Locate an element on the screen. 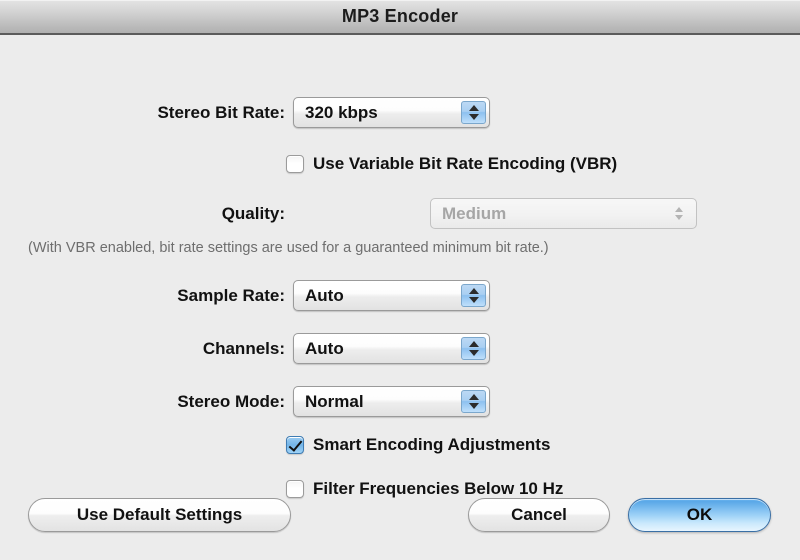 The image size is (800, 560). sample-rate-popup: Auto is located at coordinates (391, 295).